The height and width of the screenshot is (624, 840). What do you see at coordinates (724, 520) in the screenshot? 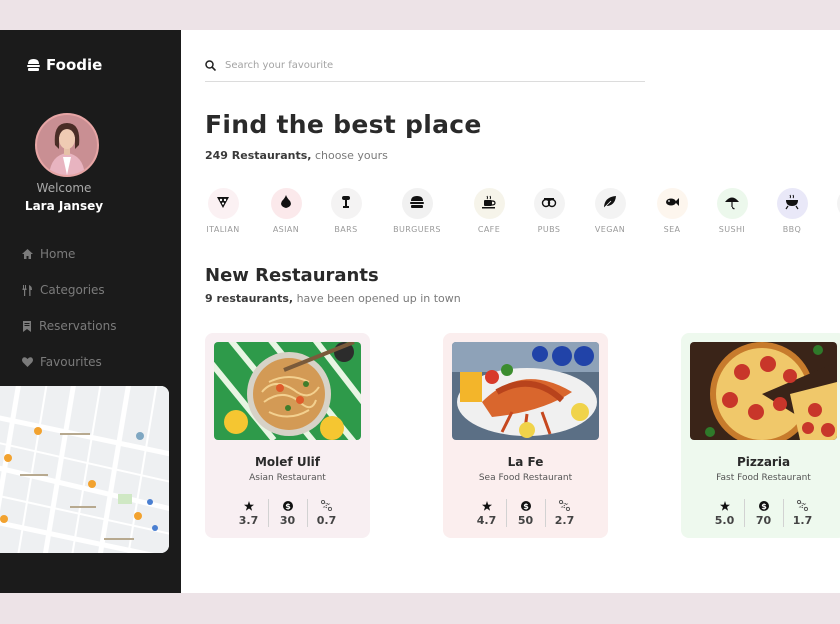
I see `rating-value: 5.0` at bounding box center [724, 520].